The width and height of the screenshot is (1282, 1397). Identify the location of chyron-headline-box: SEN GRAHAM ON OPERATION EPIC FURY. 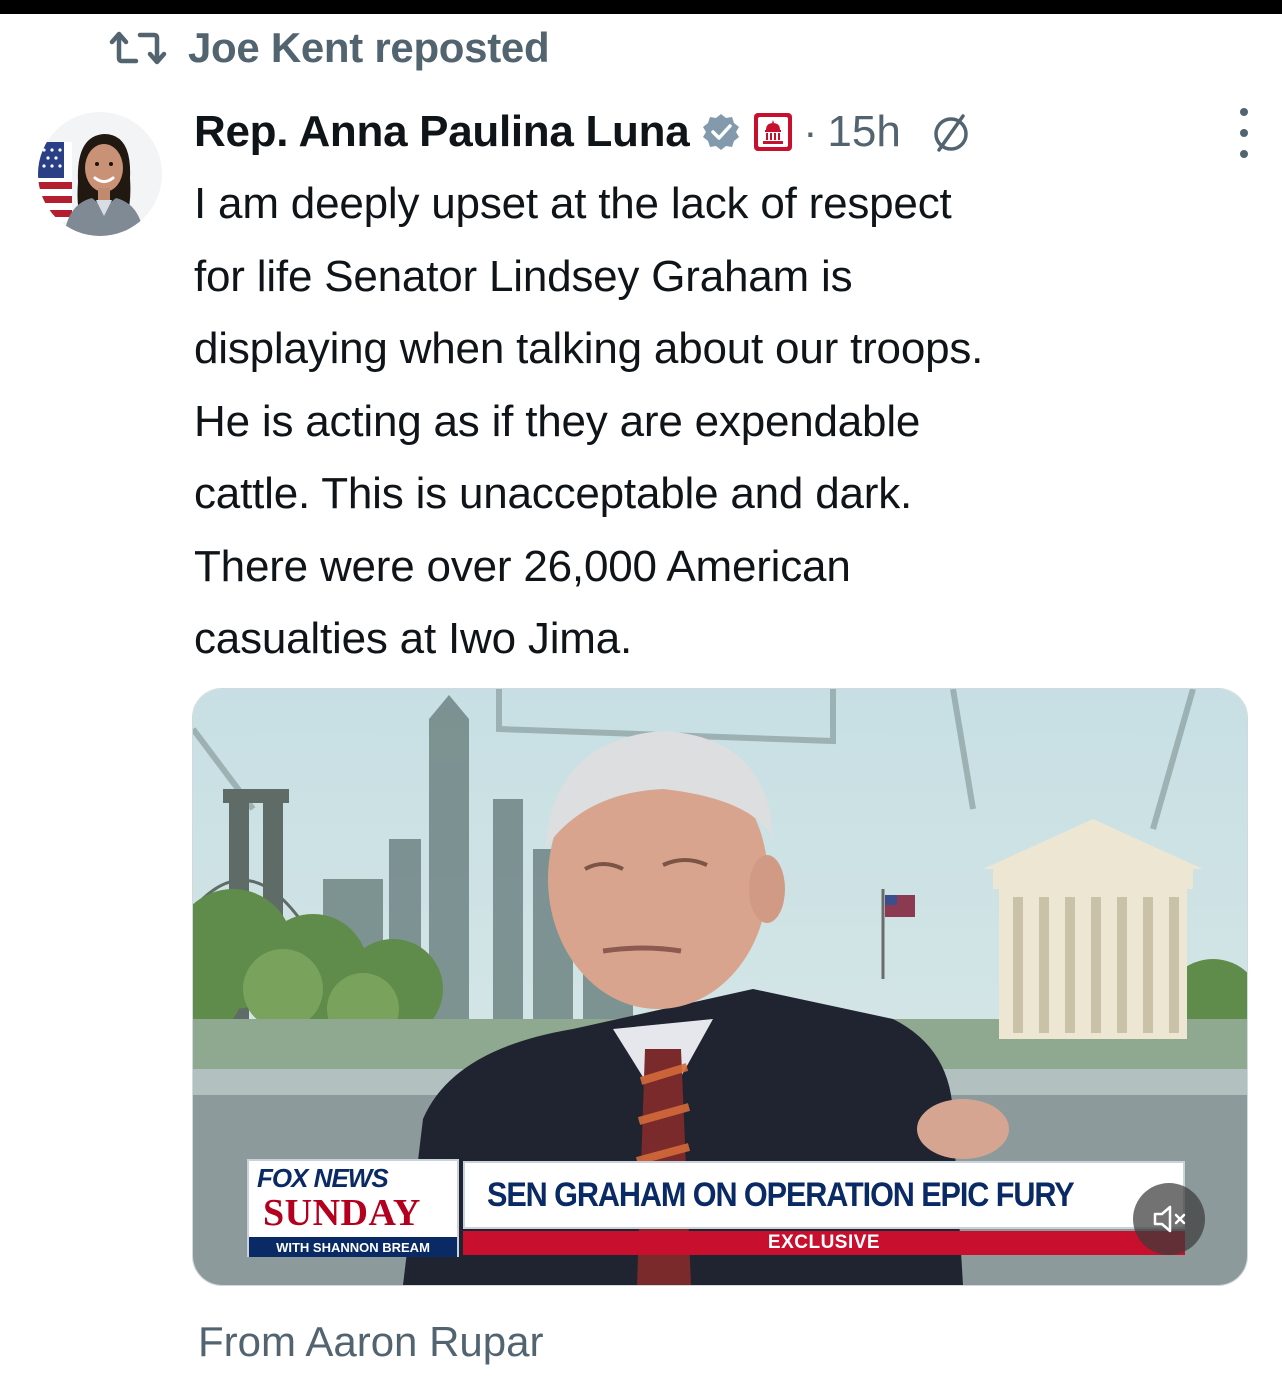
(824, 1195).